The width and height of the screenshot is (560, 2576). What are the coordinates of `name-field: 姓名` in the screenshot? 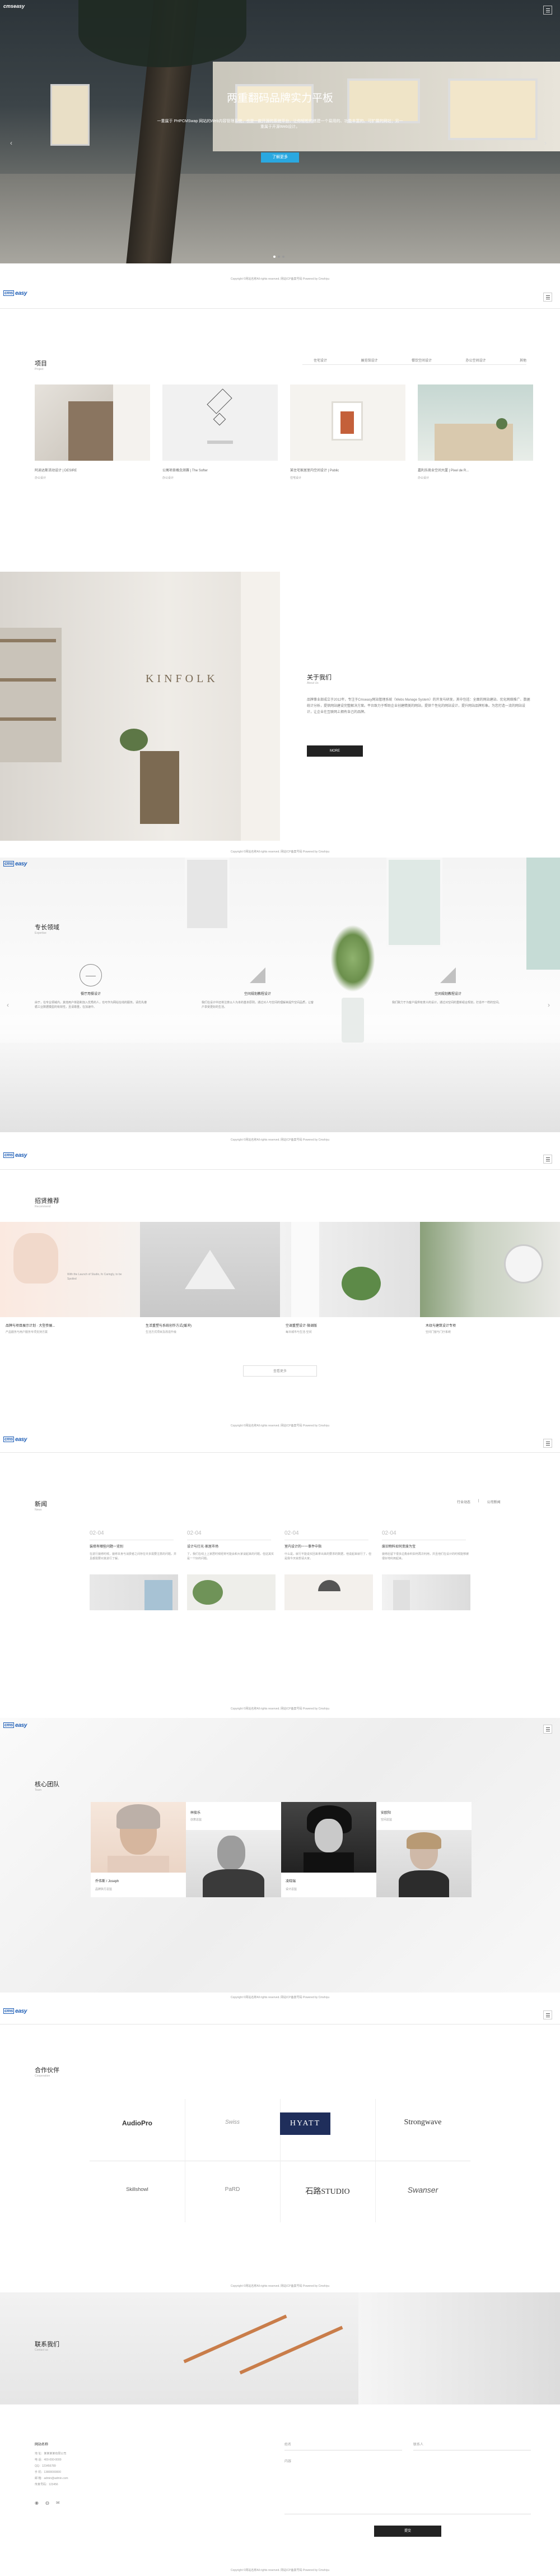 It's located at (343, 2445).